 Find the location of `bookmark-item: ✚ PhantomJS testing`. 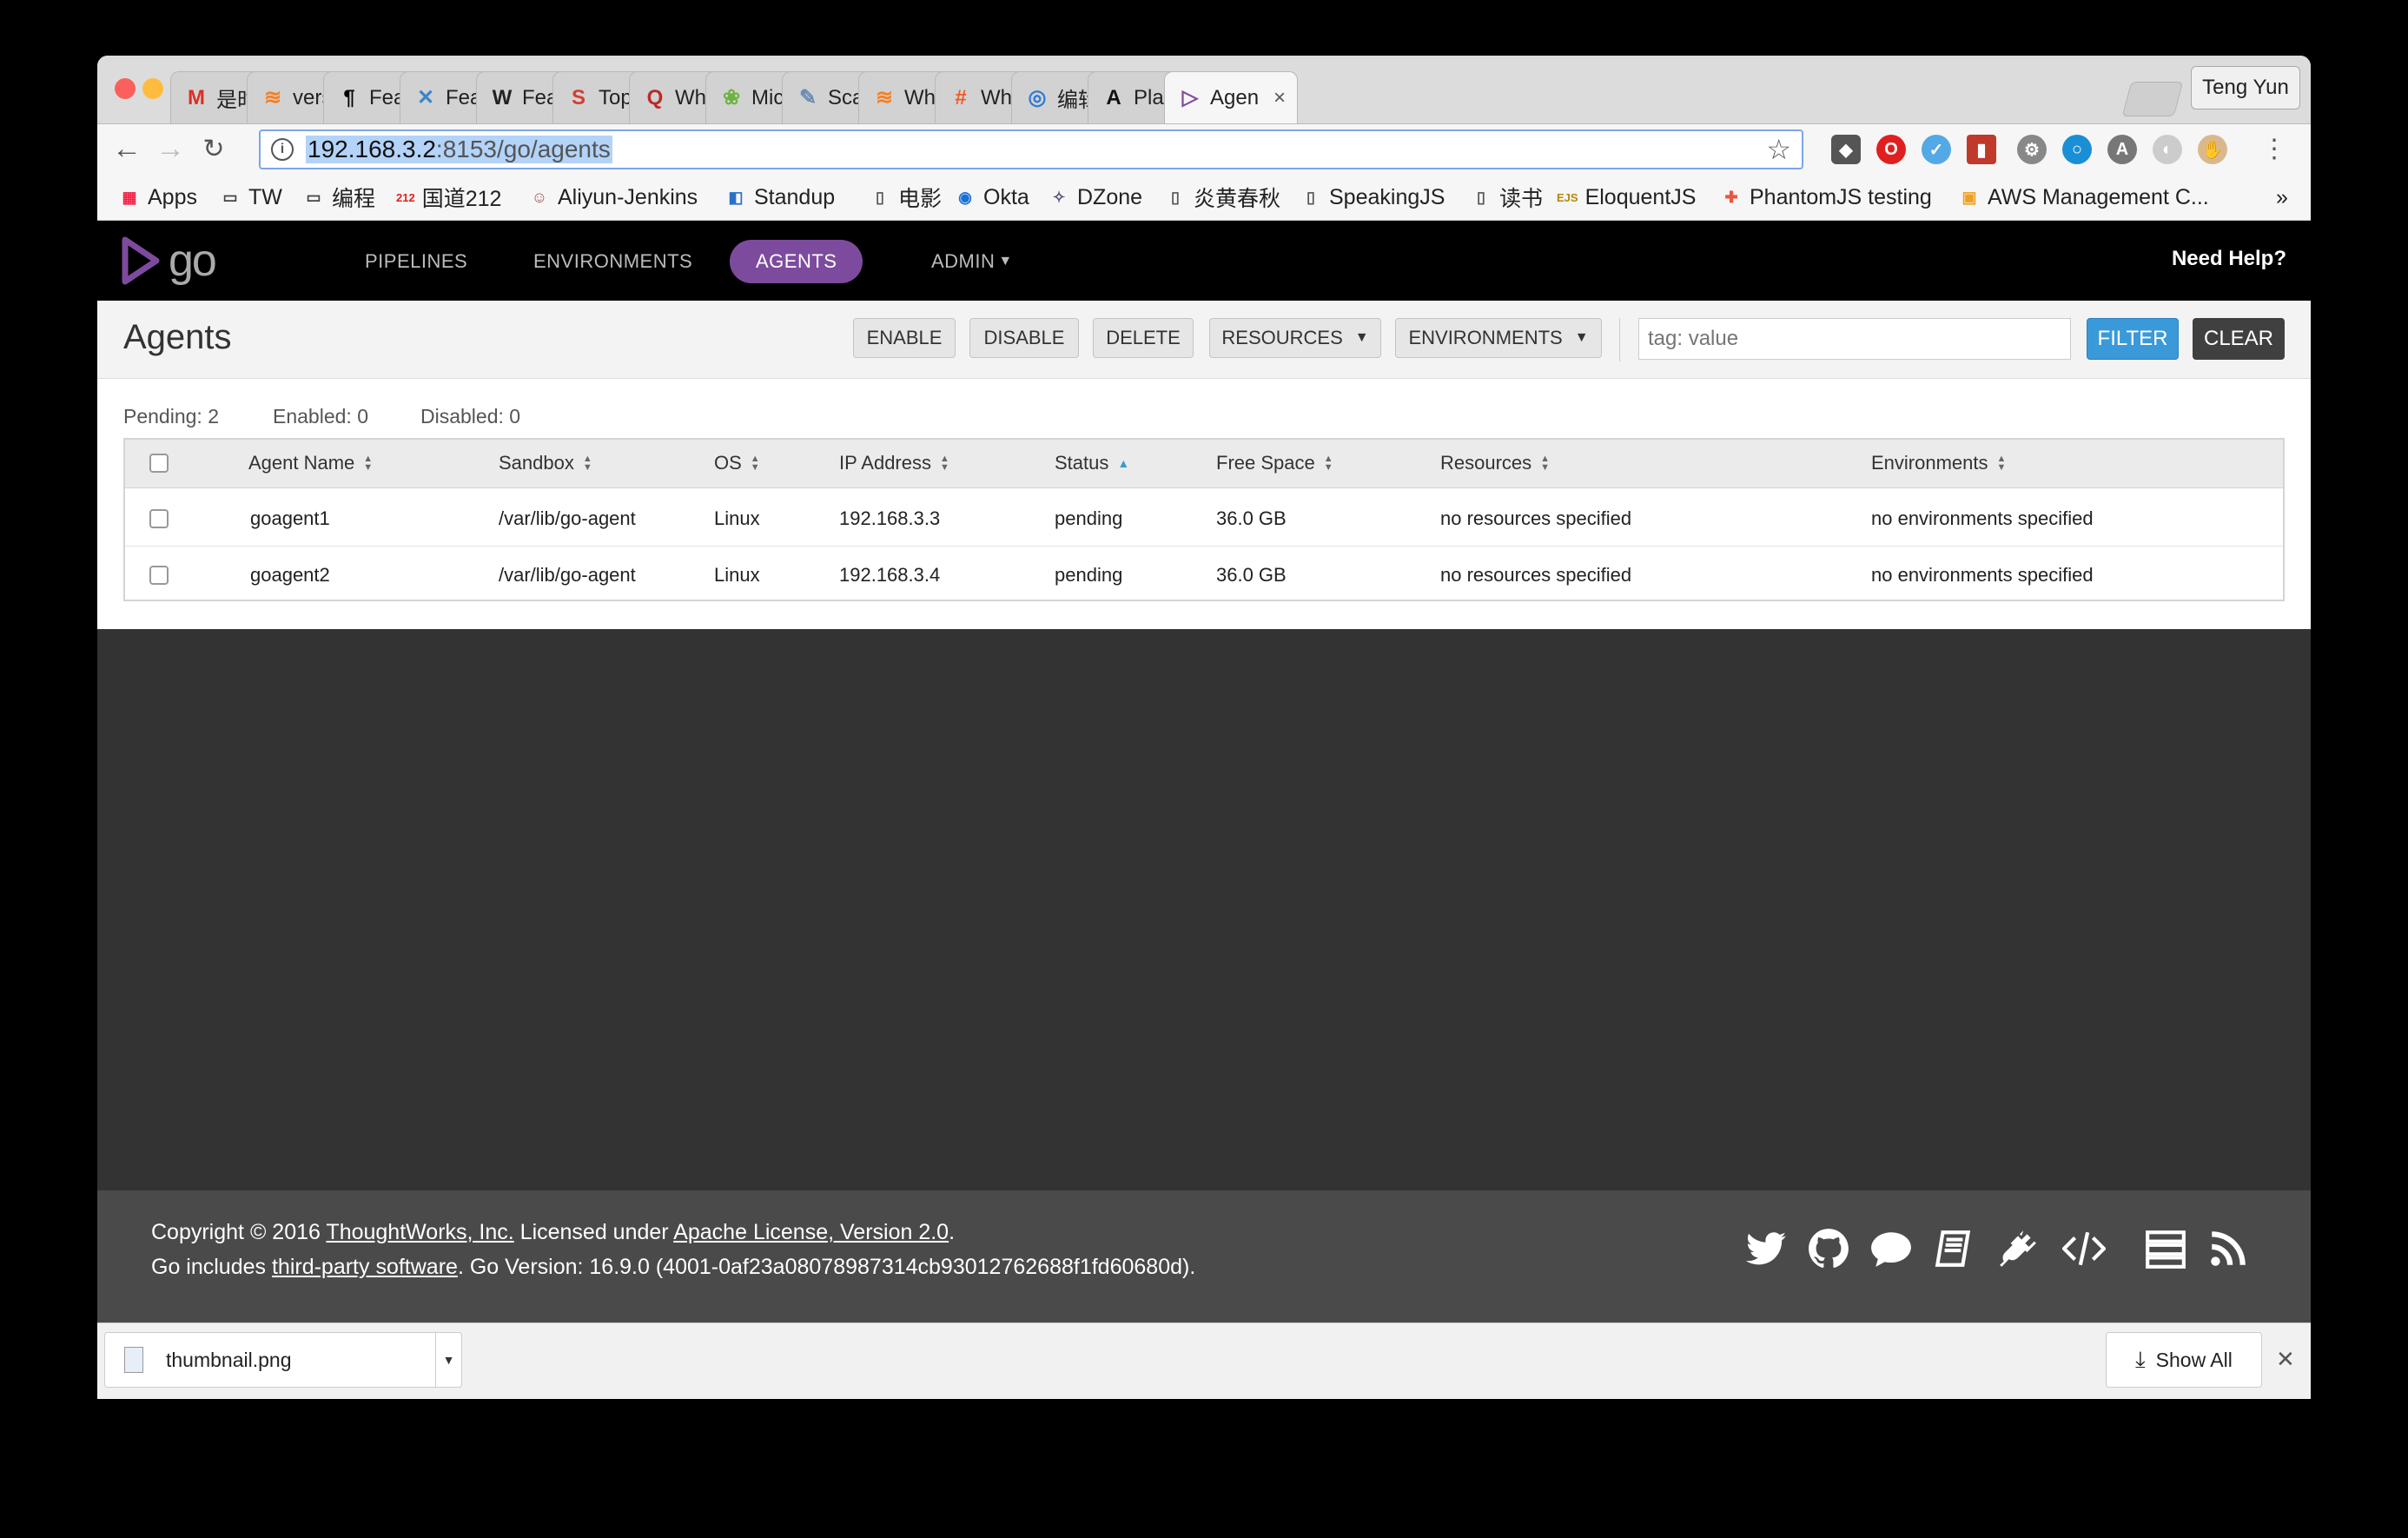

bookmark-item: ✚ PhantomJS testing is located at coordinates (1826, 197).